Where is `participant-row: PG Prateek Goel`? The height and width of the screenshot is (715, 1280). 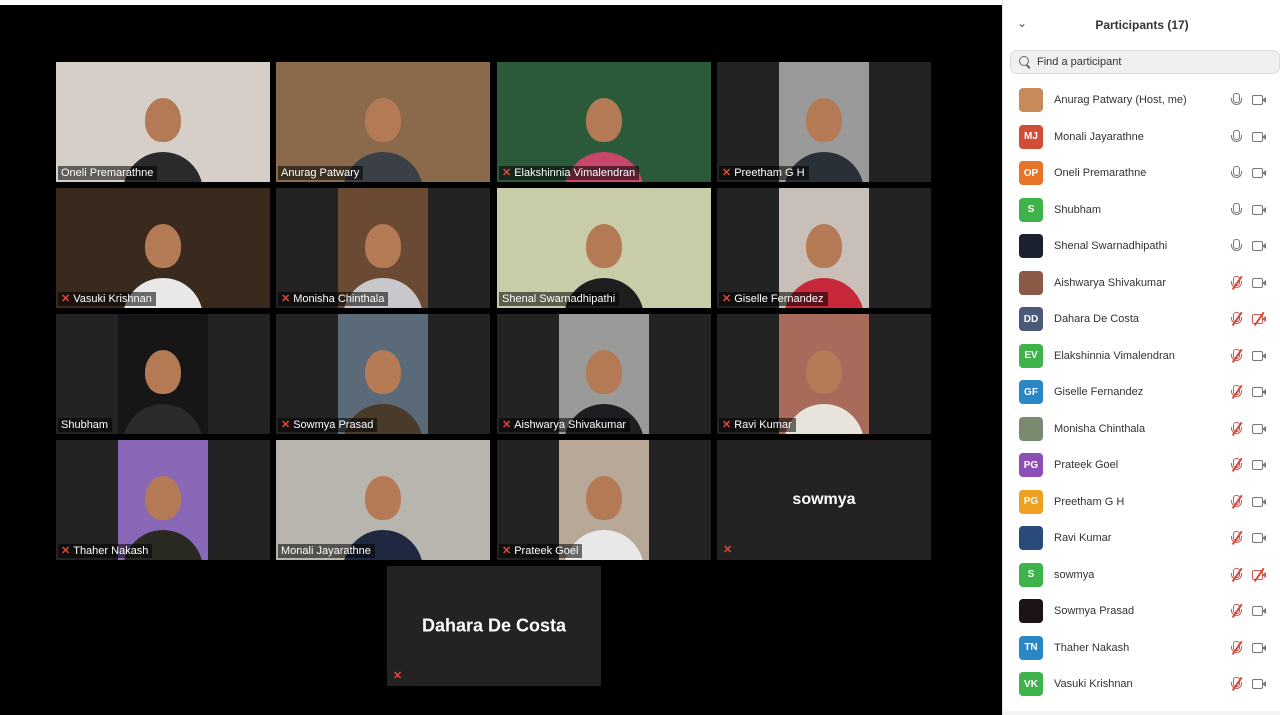 participant-row: PG Prateek Goel is located at coordinates (1141, 465).